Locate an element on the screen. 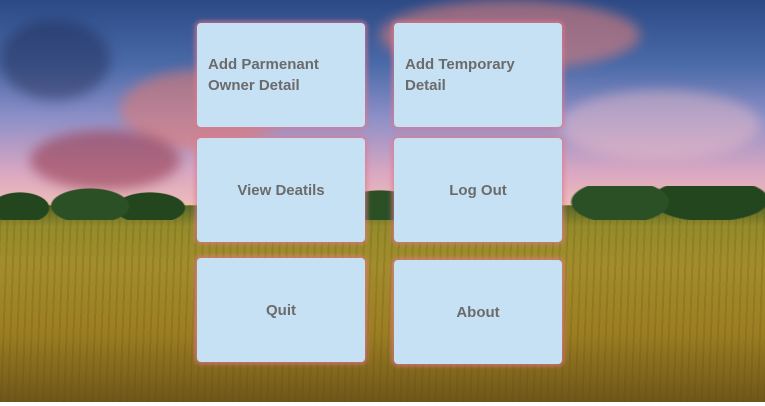  treeline is located at coordinates (382, 203).